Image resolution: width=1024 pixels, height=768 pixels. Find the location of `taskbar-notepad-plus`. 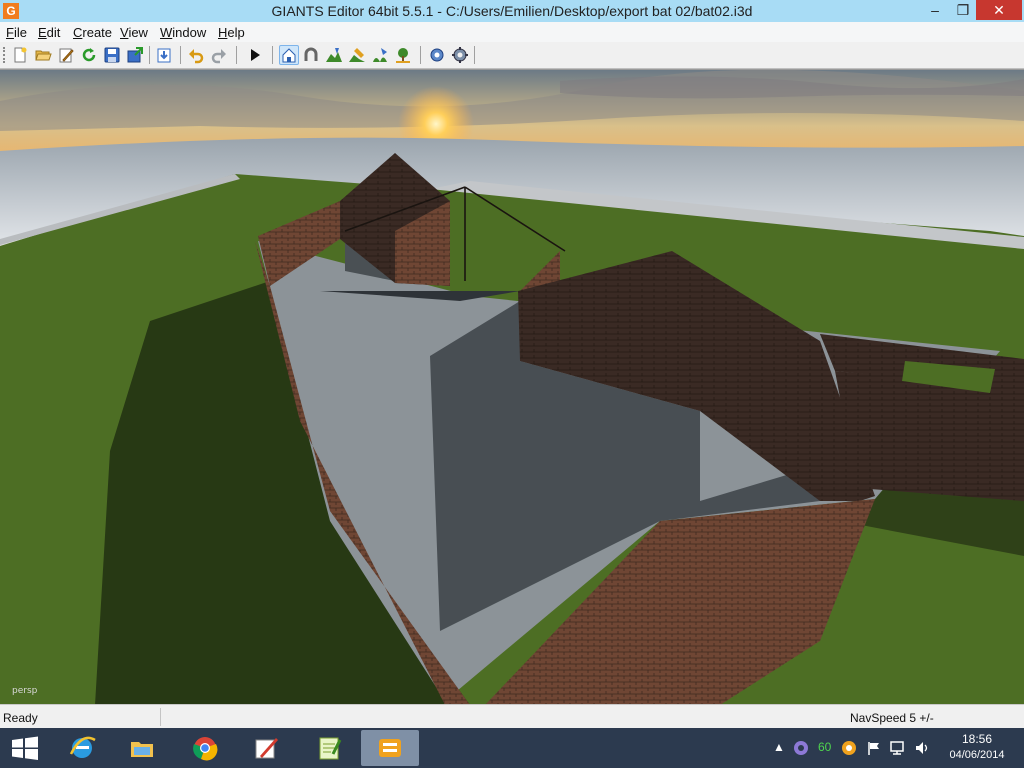

taskbar-notepad-plus is located at coordinates (329, 748).